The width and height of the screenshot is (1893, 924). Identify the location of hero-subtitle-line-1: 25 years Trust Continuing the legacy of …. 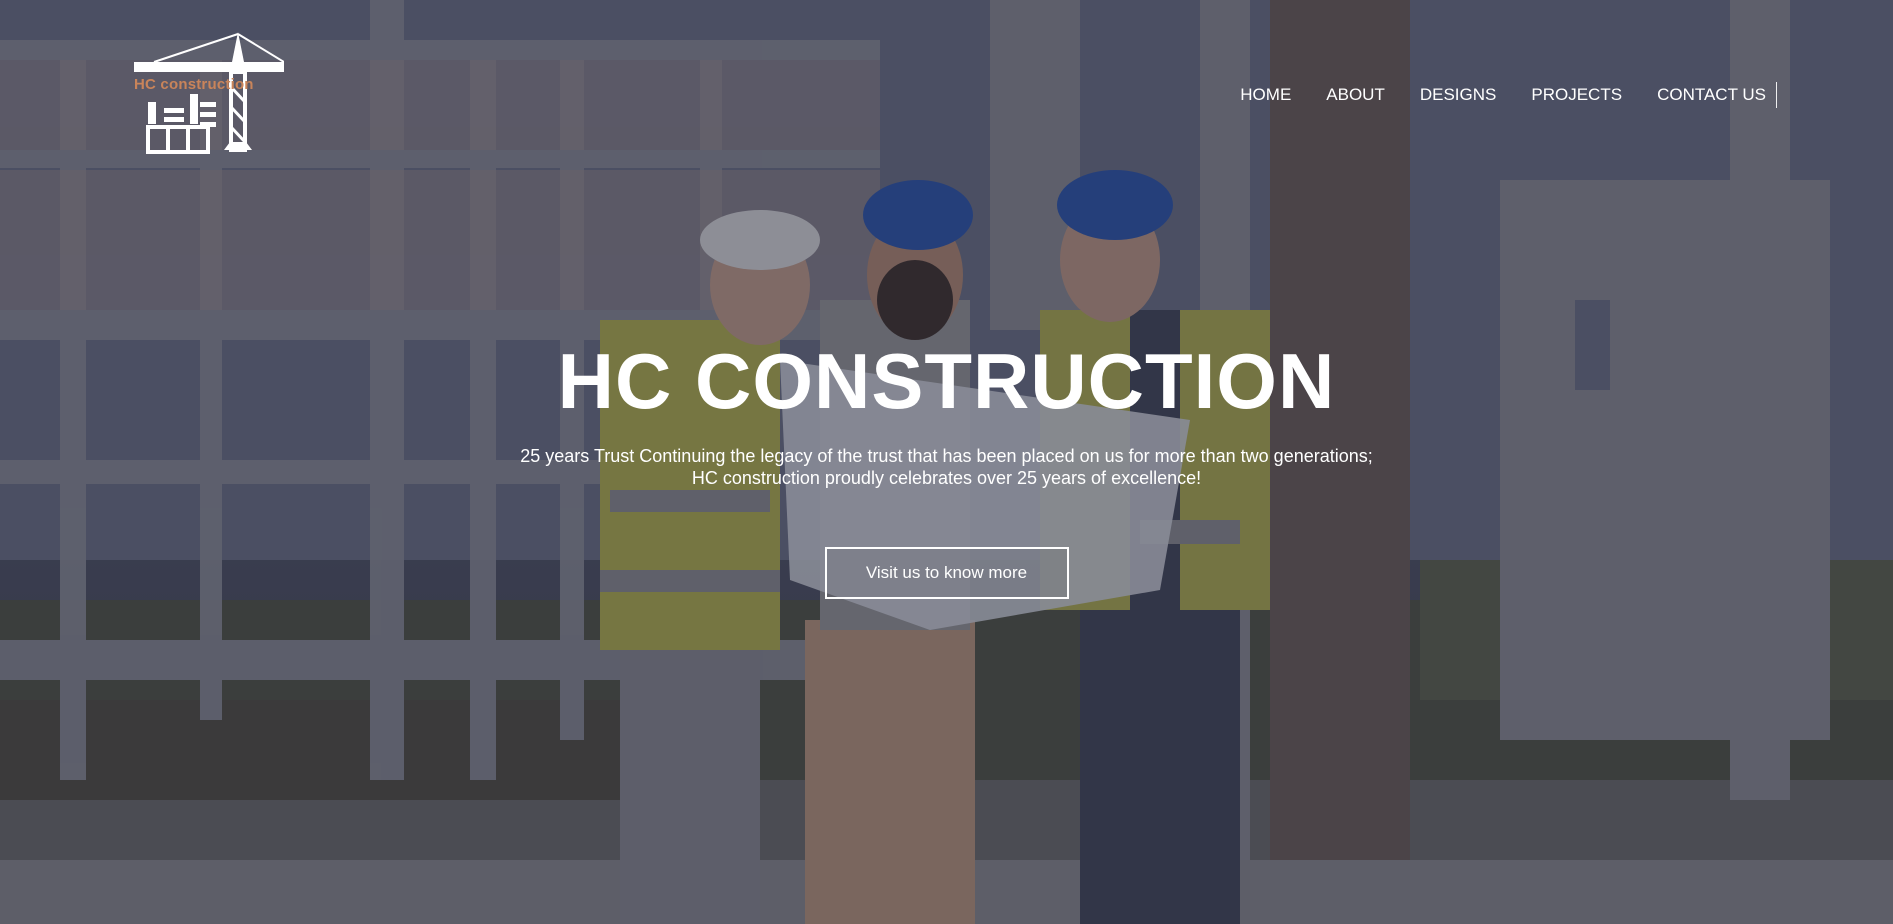
(946, 456).